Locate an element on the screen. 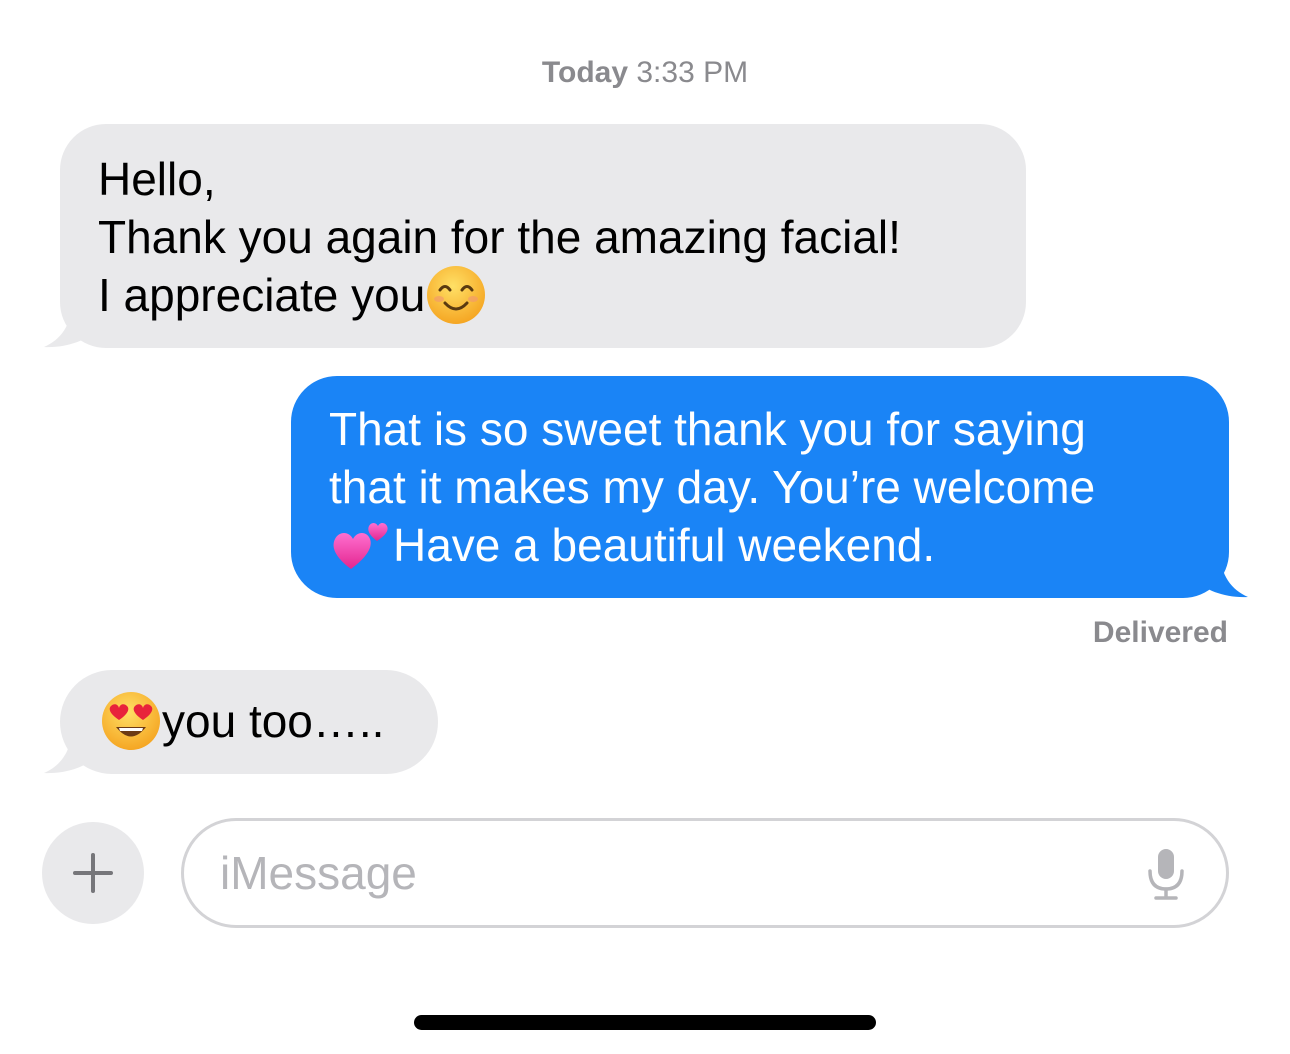 This screenshot has width=1290, height=1054. smiling-face-emoji-icon is located at coordinates (456, 294).